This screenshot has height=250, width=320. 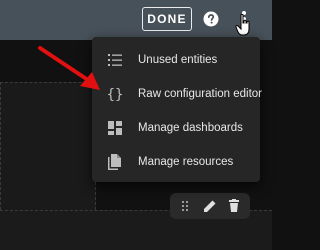 I want to click on file-multiple-icon, so click(x=114, y=162).